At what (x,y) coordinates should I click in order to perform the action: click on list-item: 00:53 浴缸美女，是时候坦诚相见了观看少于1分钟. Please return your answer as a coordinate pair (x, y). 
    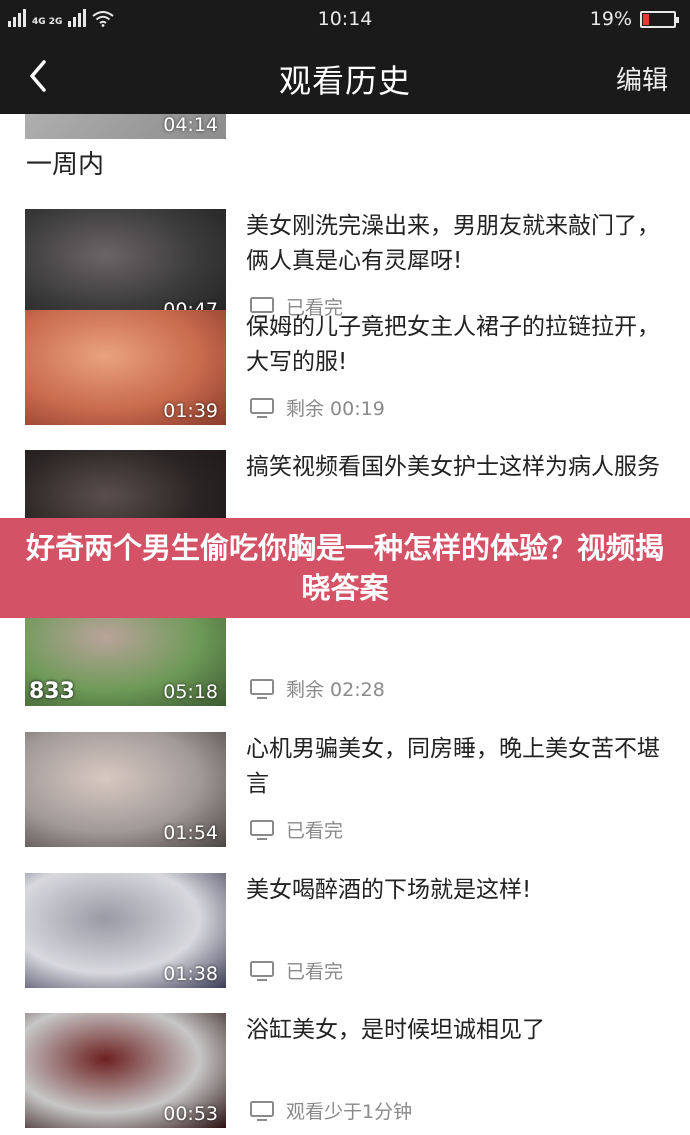
    Looking at the image, I should click on (345, 1074).